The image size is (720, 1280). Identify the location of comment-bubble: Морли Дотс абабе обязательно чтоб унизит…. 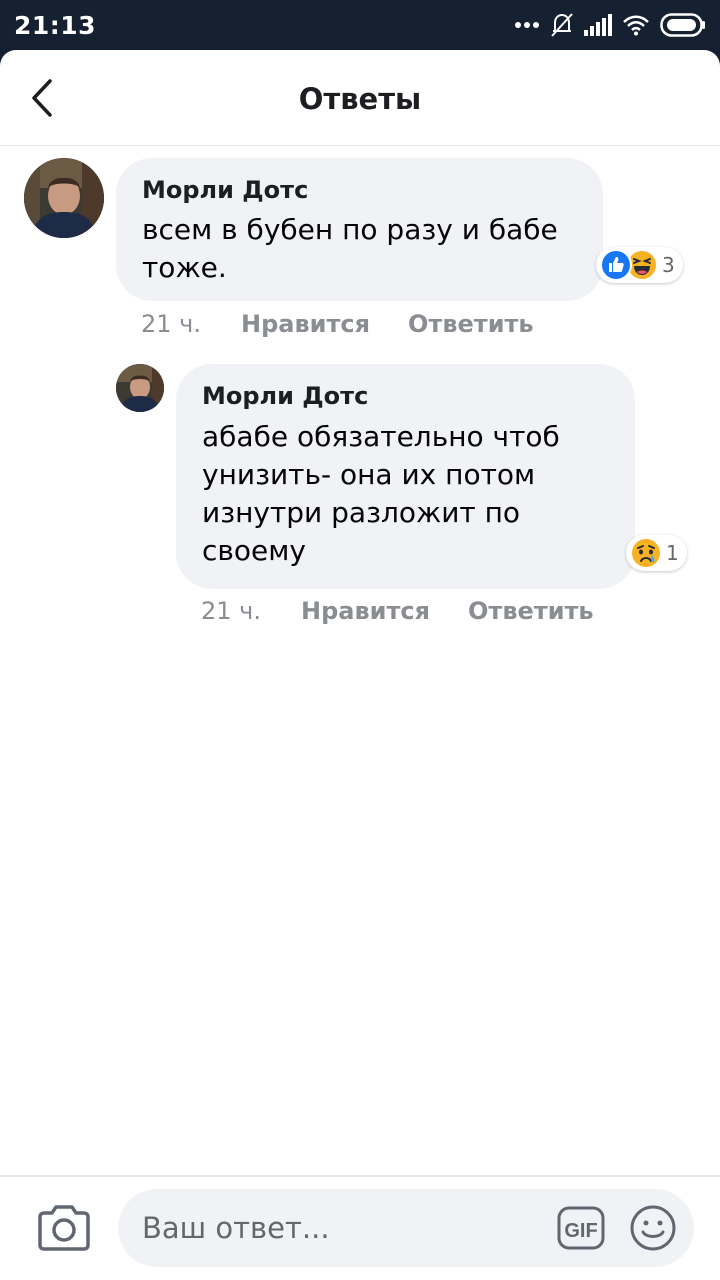
(405, 476).